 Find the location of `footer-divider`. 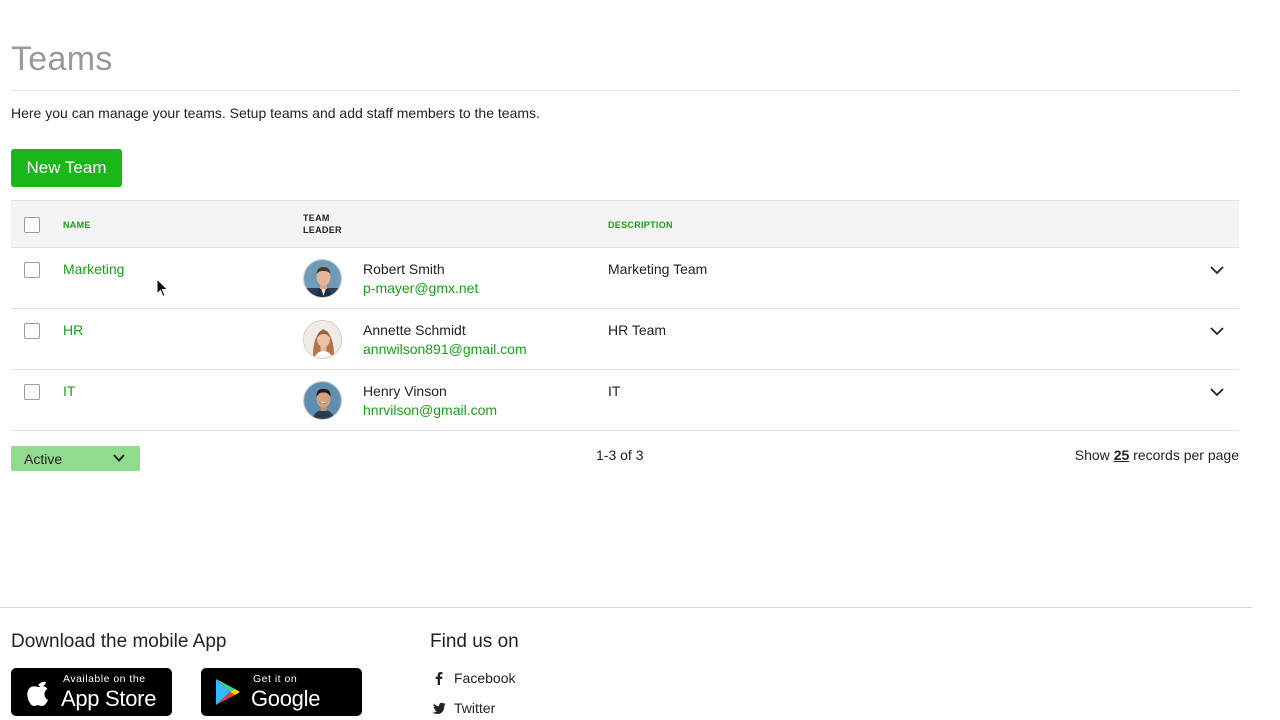

footer-divider is located at coordinates (626, 607).